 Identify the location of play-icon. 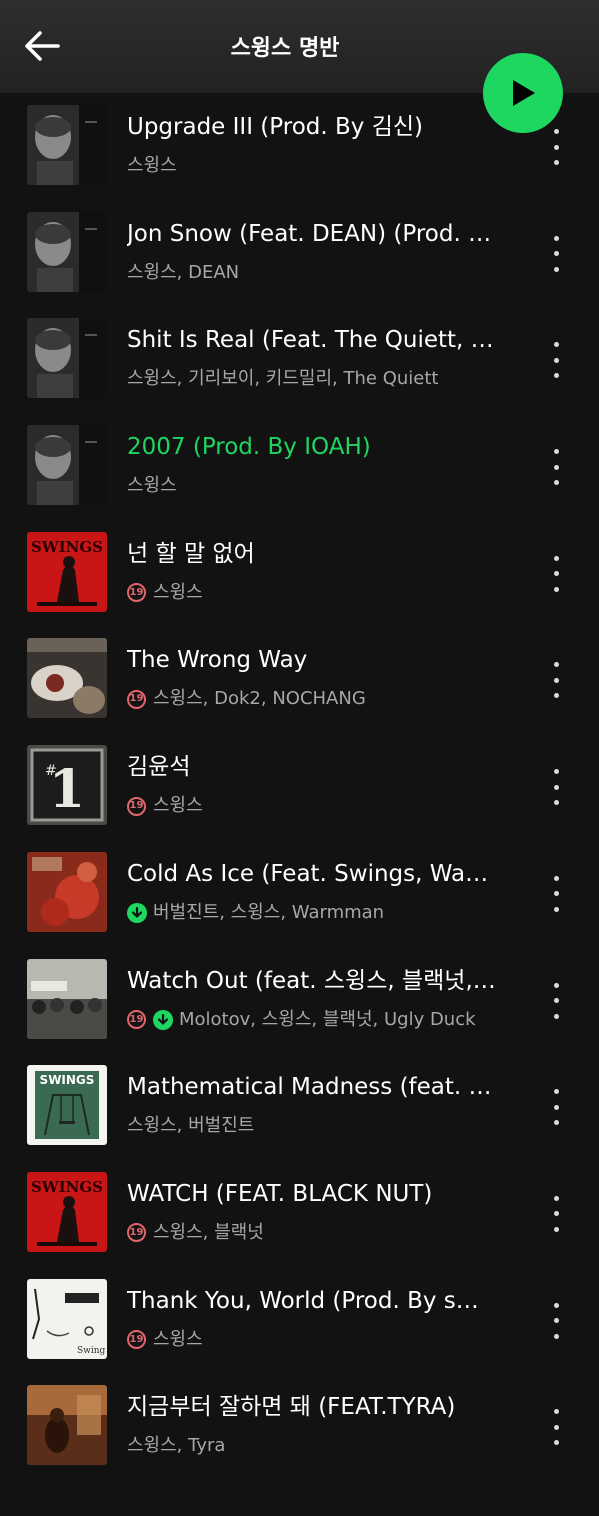
(524, 93).